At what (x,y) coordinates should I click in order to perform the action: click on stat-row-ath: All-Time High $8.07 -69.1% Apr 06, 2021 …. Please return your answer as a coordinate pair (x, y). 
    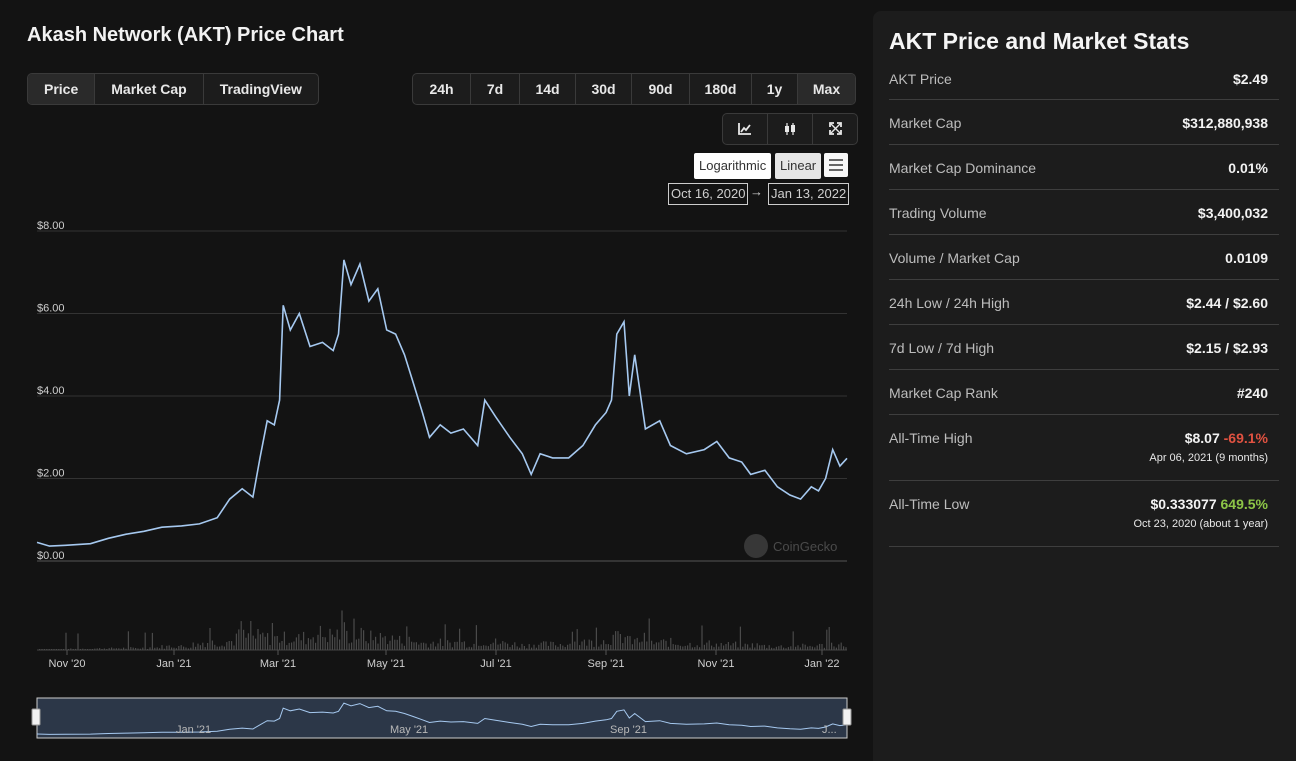
    Looking at the image, I should click on (1084, 447).